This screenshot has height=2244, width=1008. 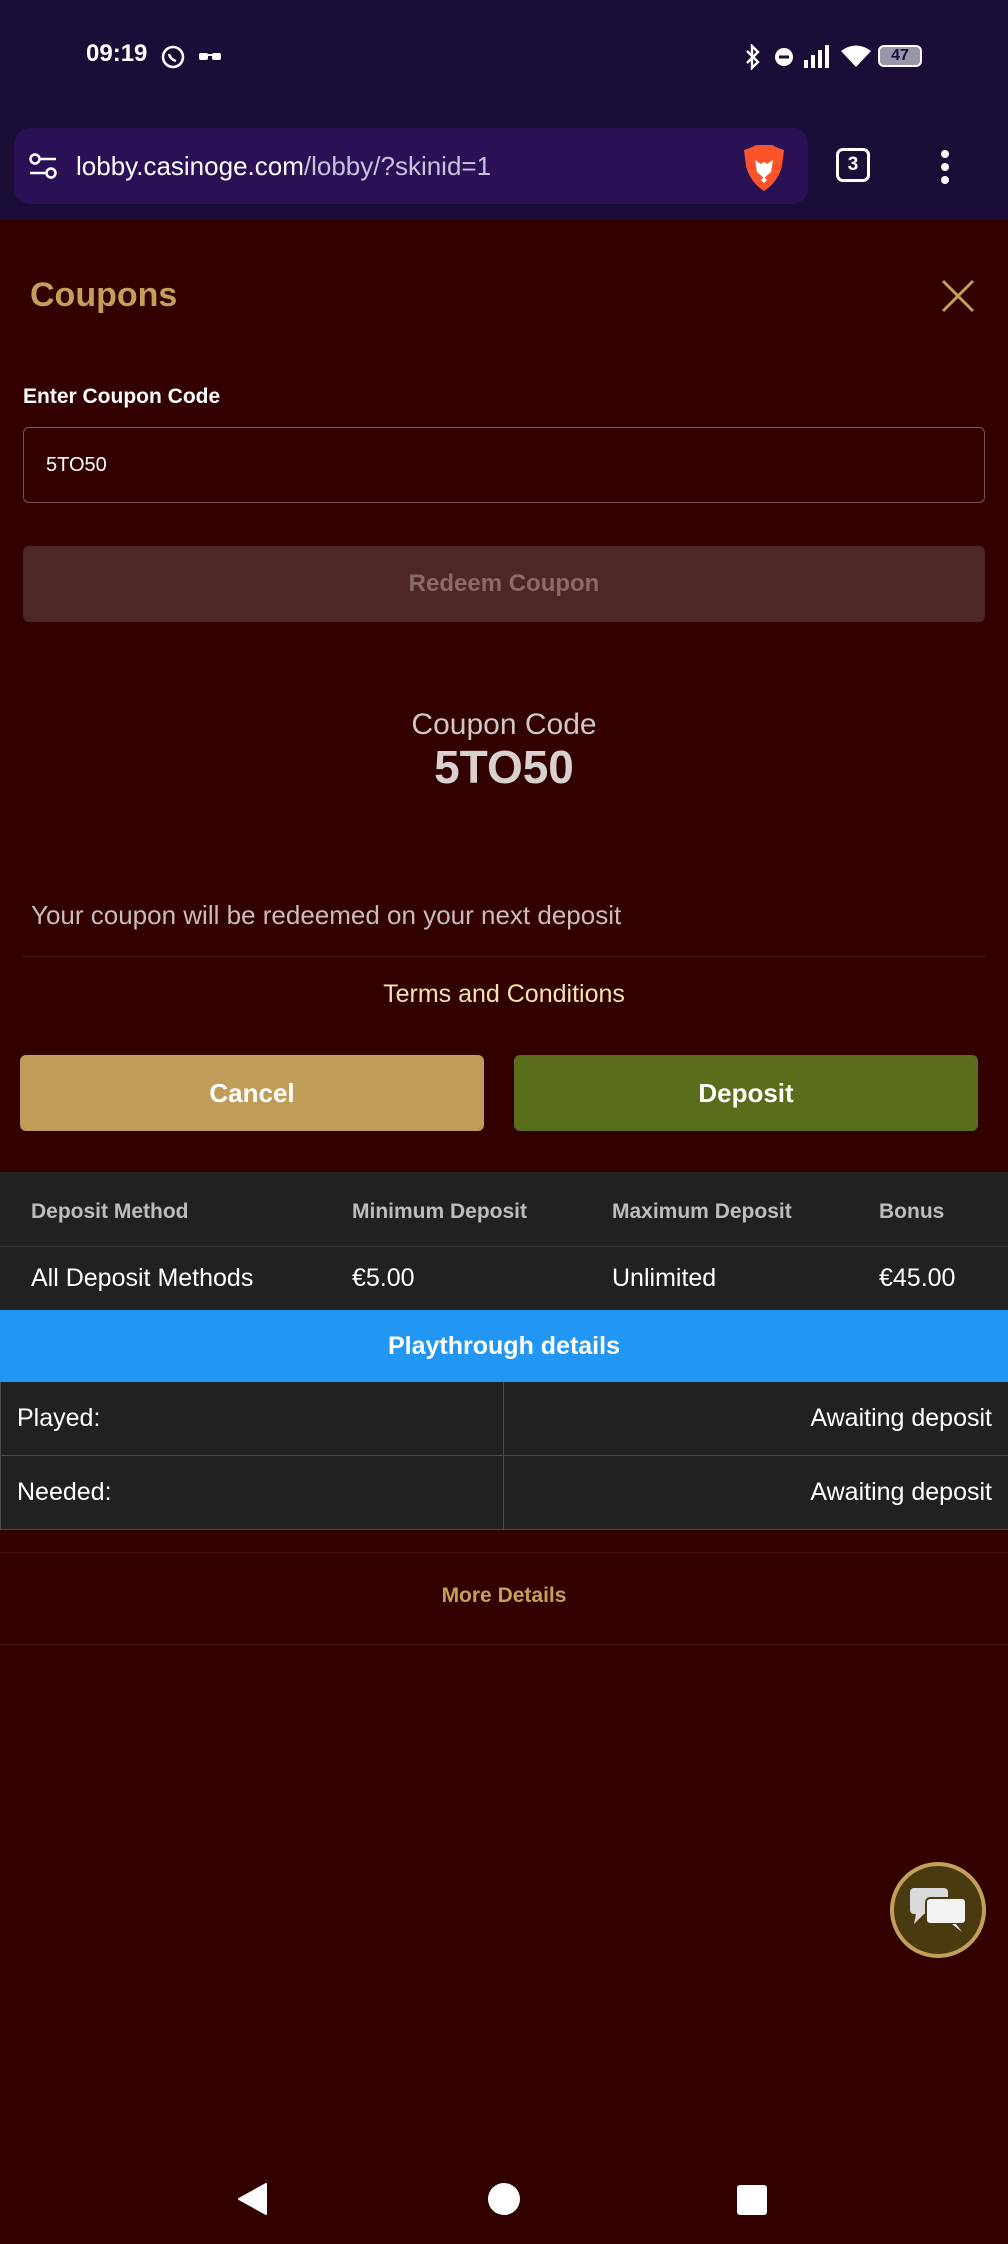 What do you see at coordinates (383, 1278) in the screenshot?
I see `cell-minimum-deposit: €5.00` at bounding box center [383, 1278].